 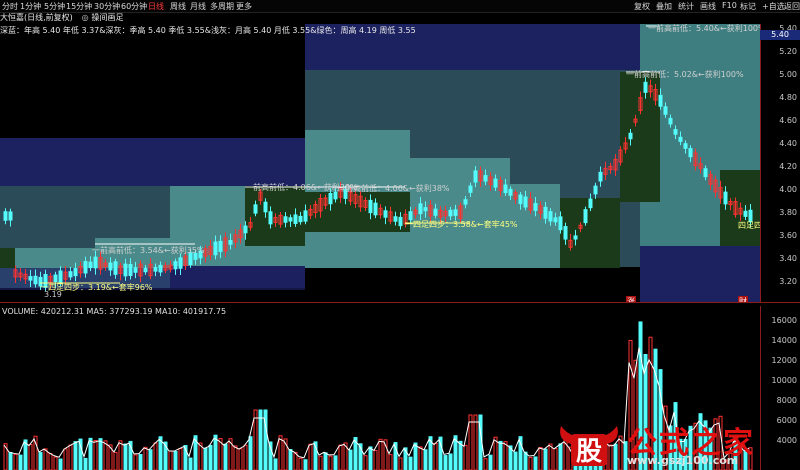 What do you see at coordinates (788, 212) in the screenshot?
I see `price-tick: 3.80` at bounding box center [788, 212].